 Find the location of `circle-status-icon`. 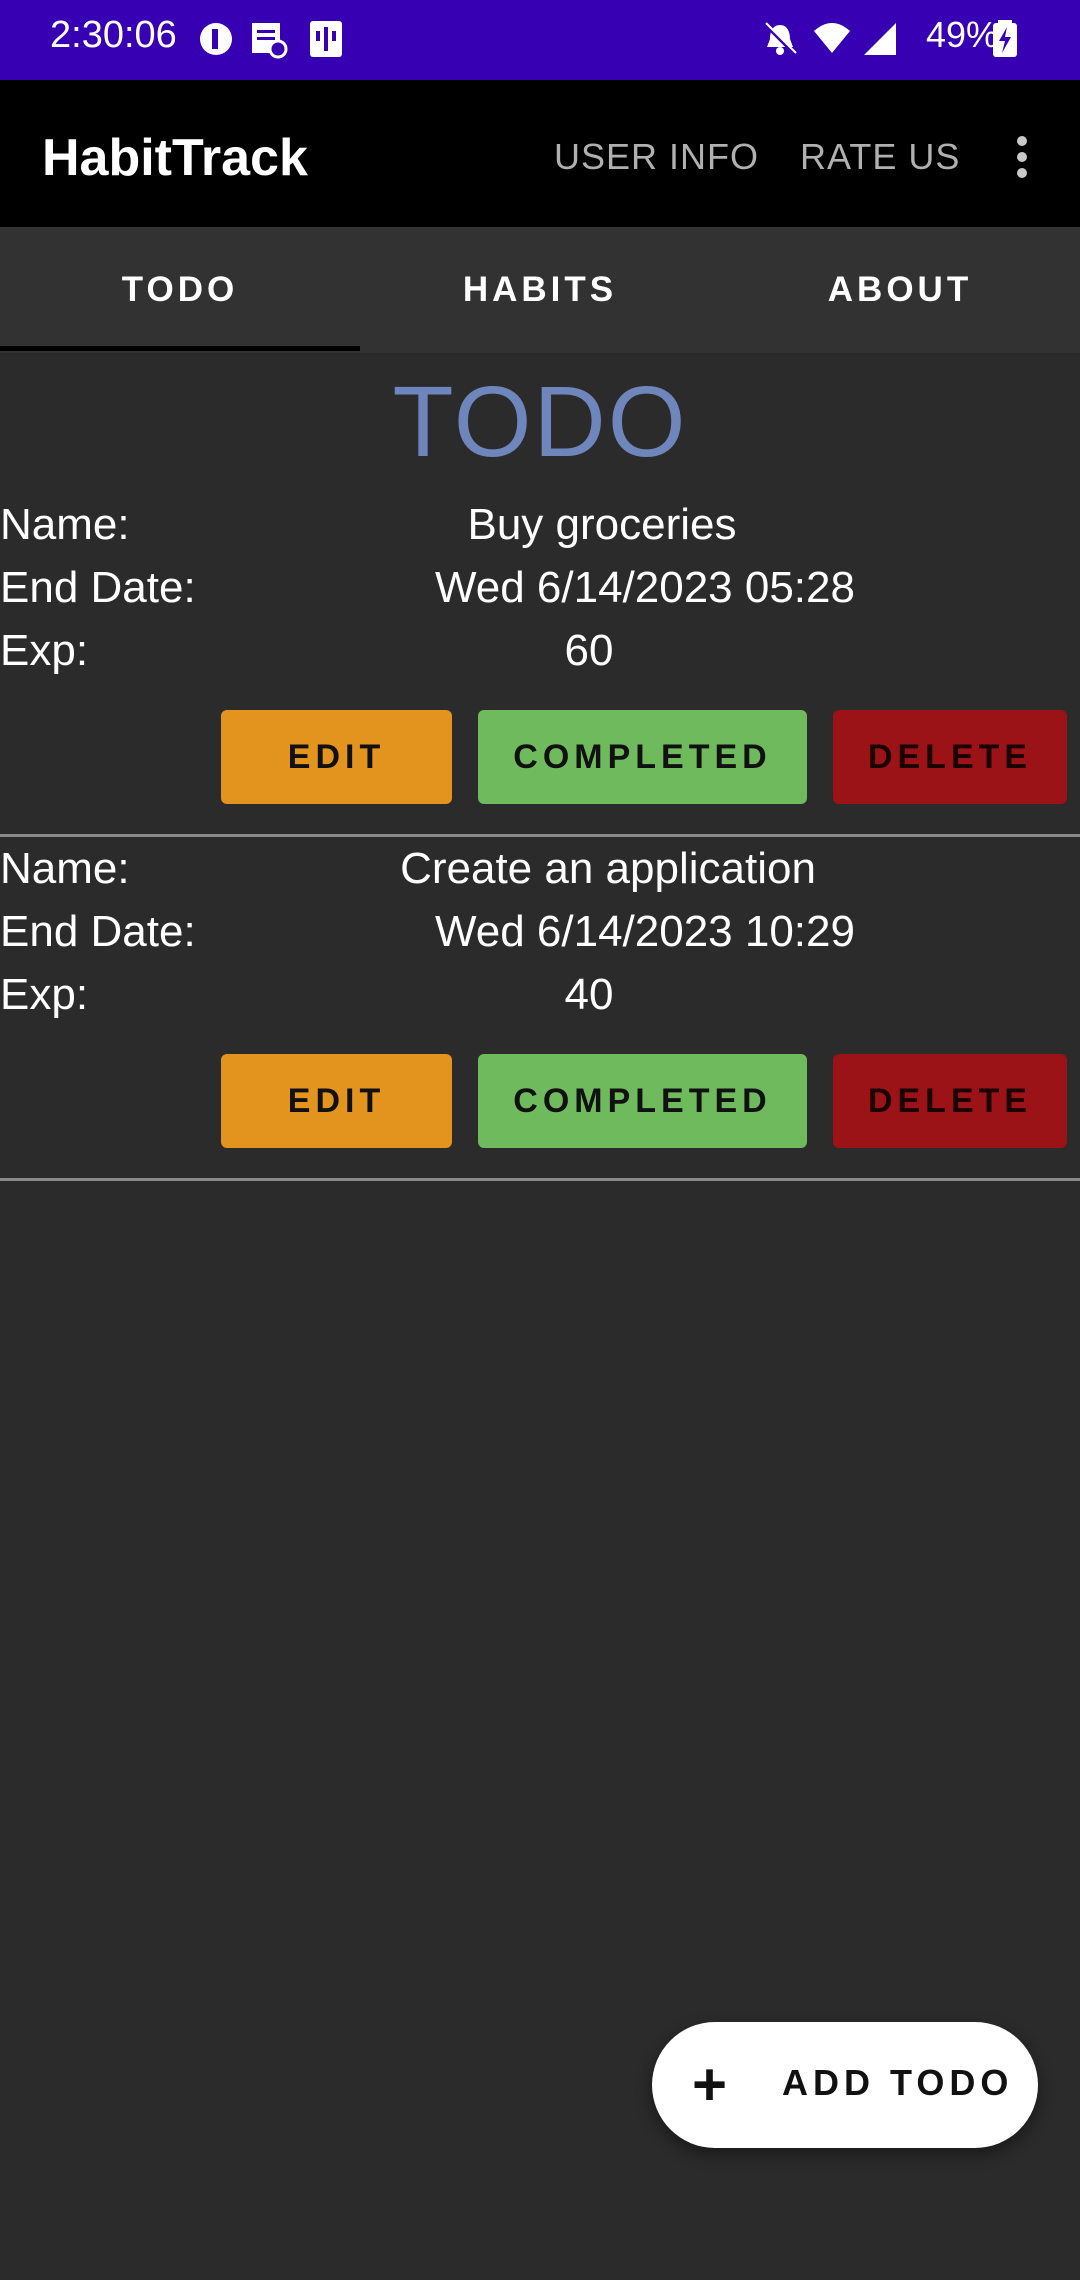

circle-status-icon is located at coordinates (216, 39).